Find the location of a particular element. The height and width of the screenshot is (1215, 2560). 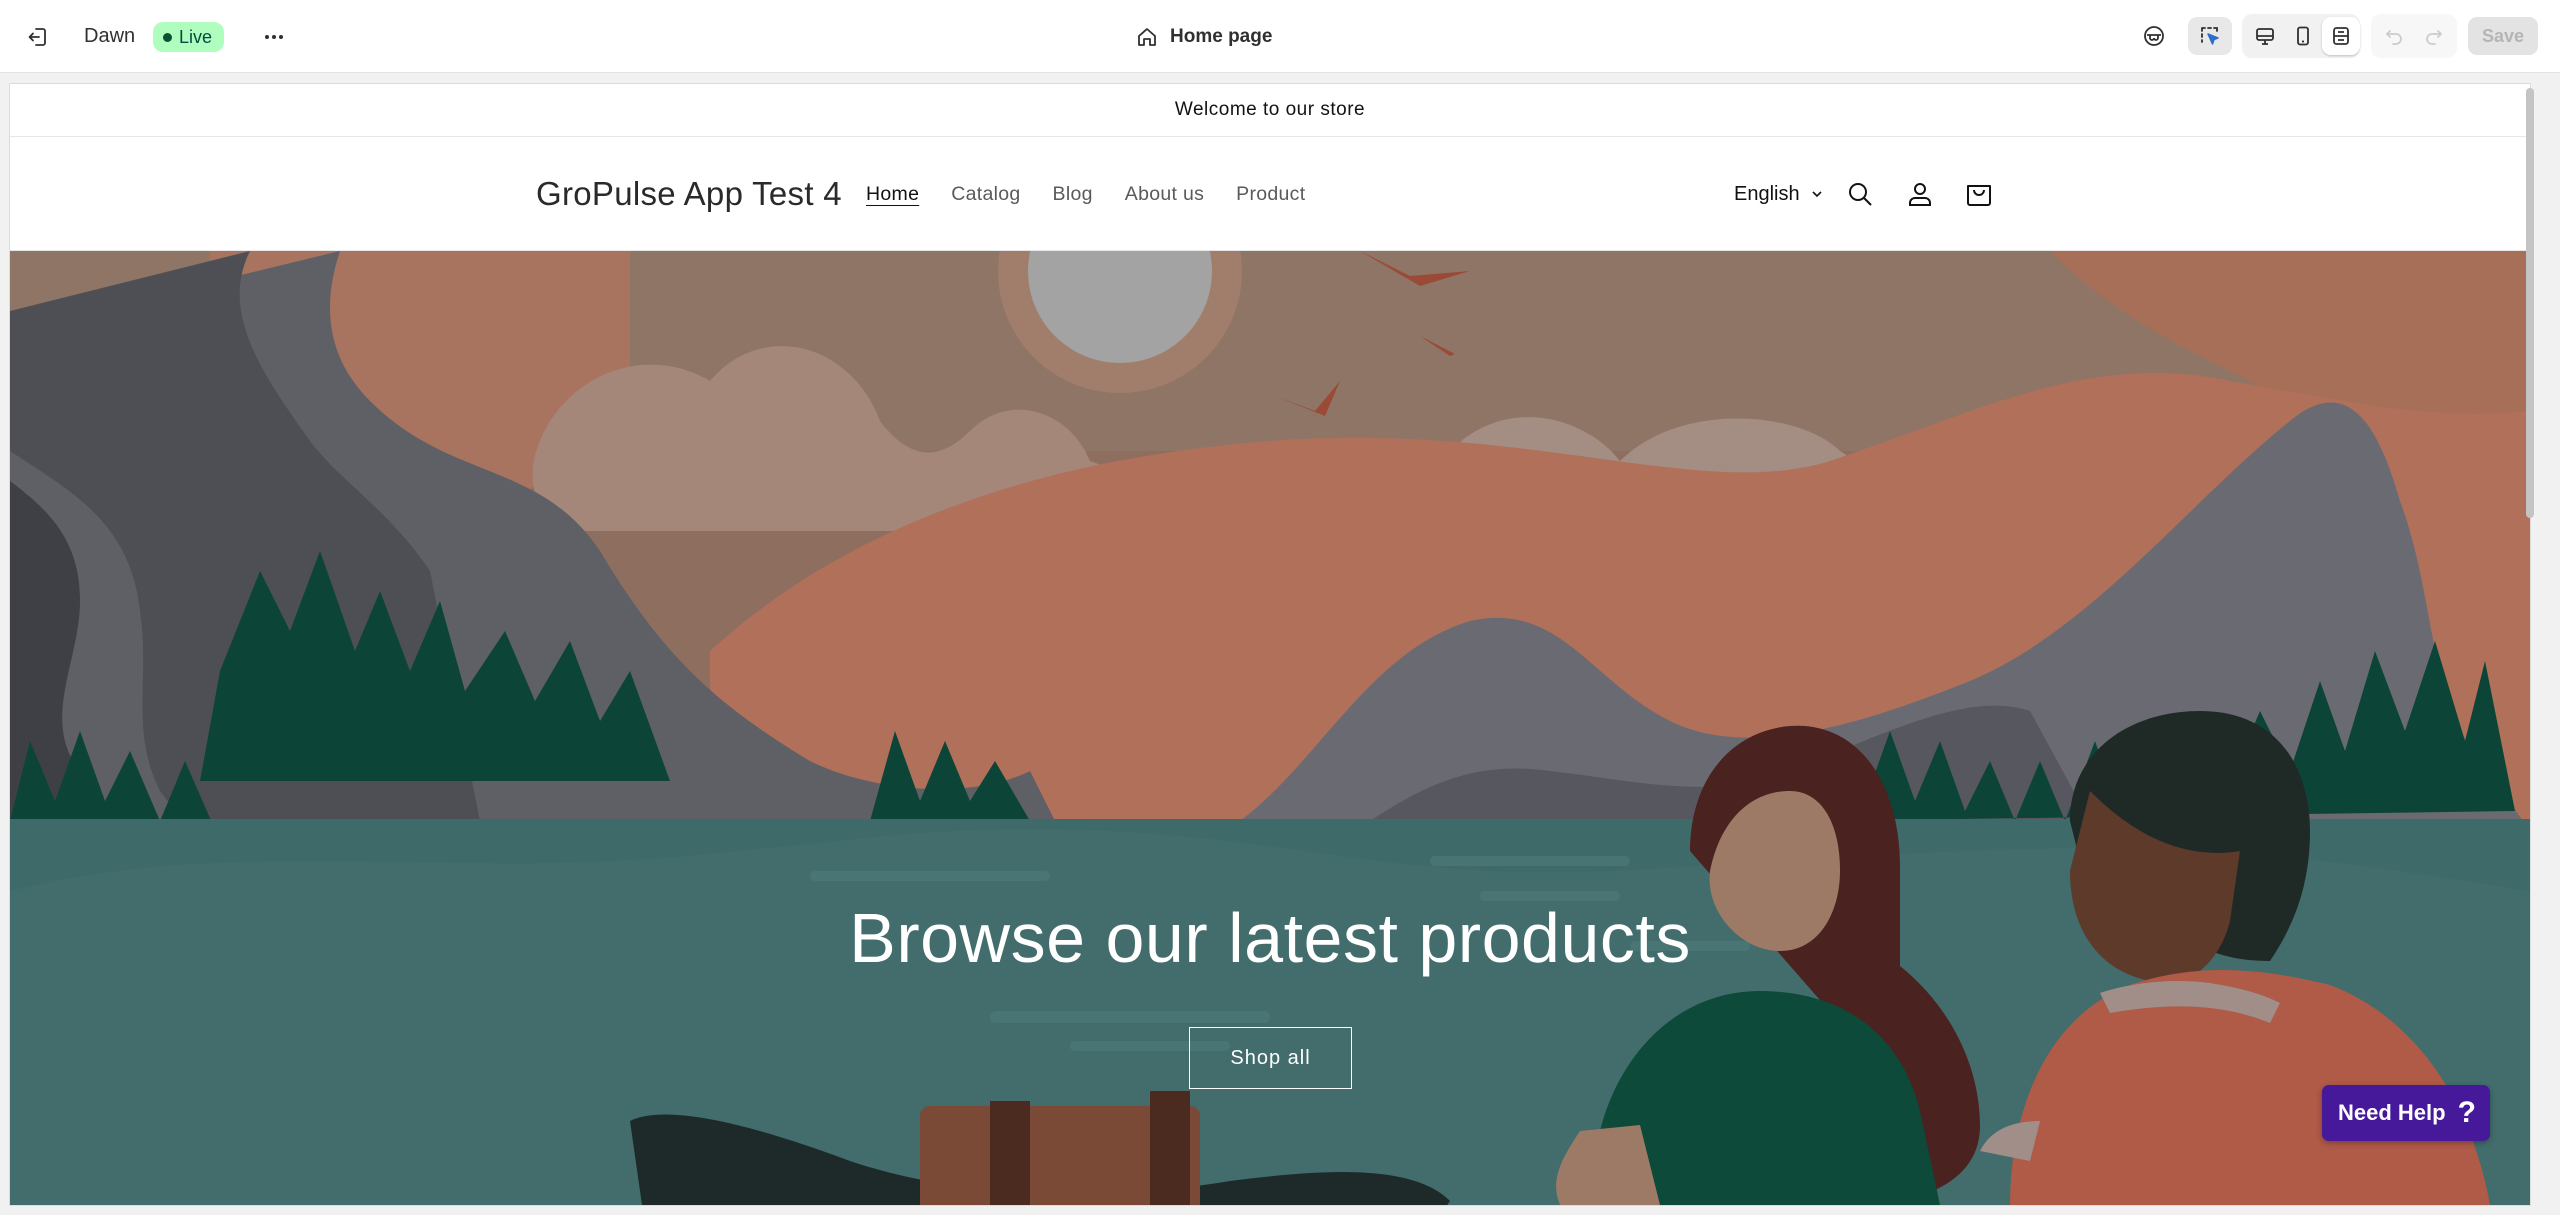

device-preview-group is located at coordinates (2301, 36).